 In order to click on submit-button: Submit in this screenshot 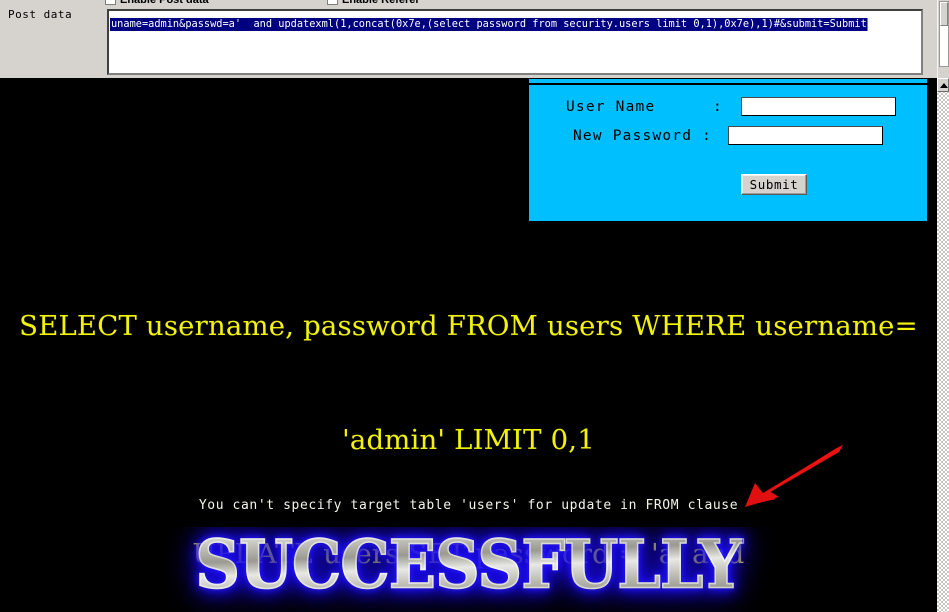, I will do `click(774, 184)`.